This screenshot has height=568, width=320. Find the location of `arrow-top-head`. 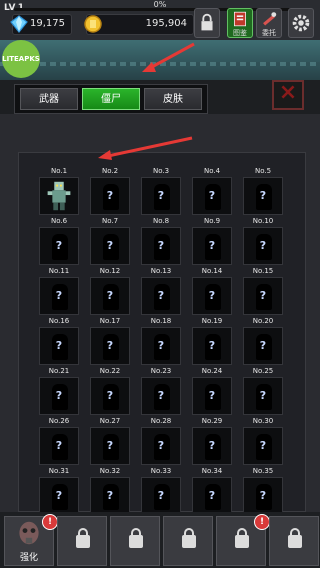

arrow-top-head is located at coordinates (149, 67).